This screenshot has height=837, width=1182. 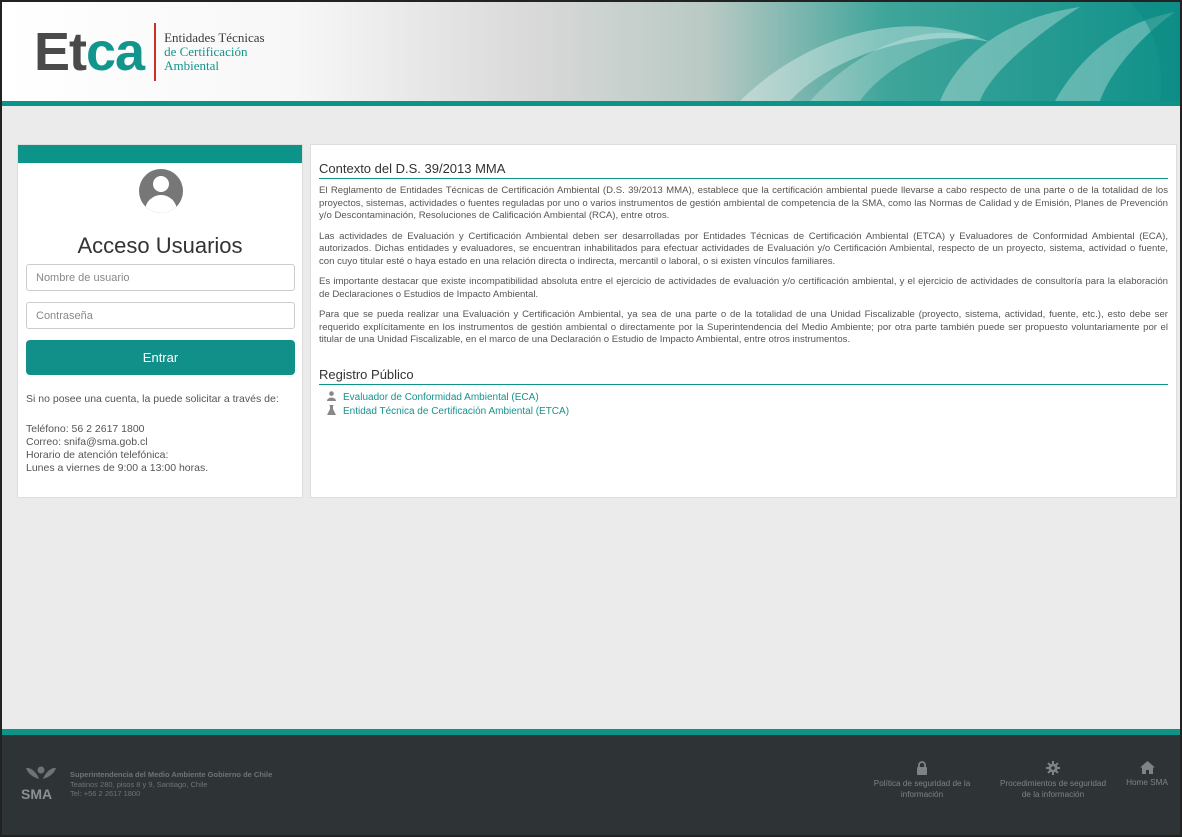 I want to click on hours-value: Lunes a viernes de 9:00 a 13:00 horas., so click(x=117, y=468).